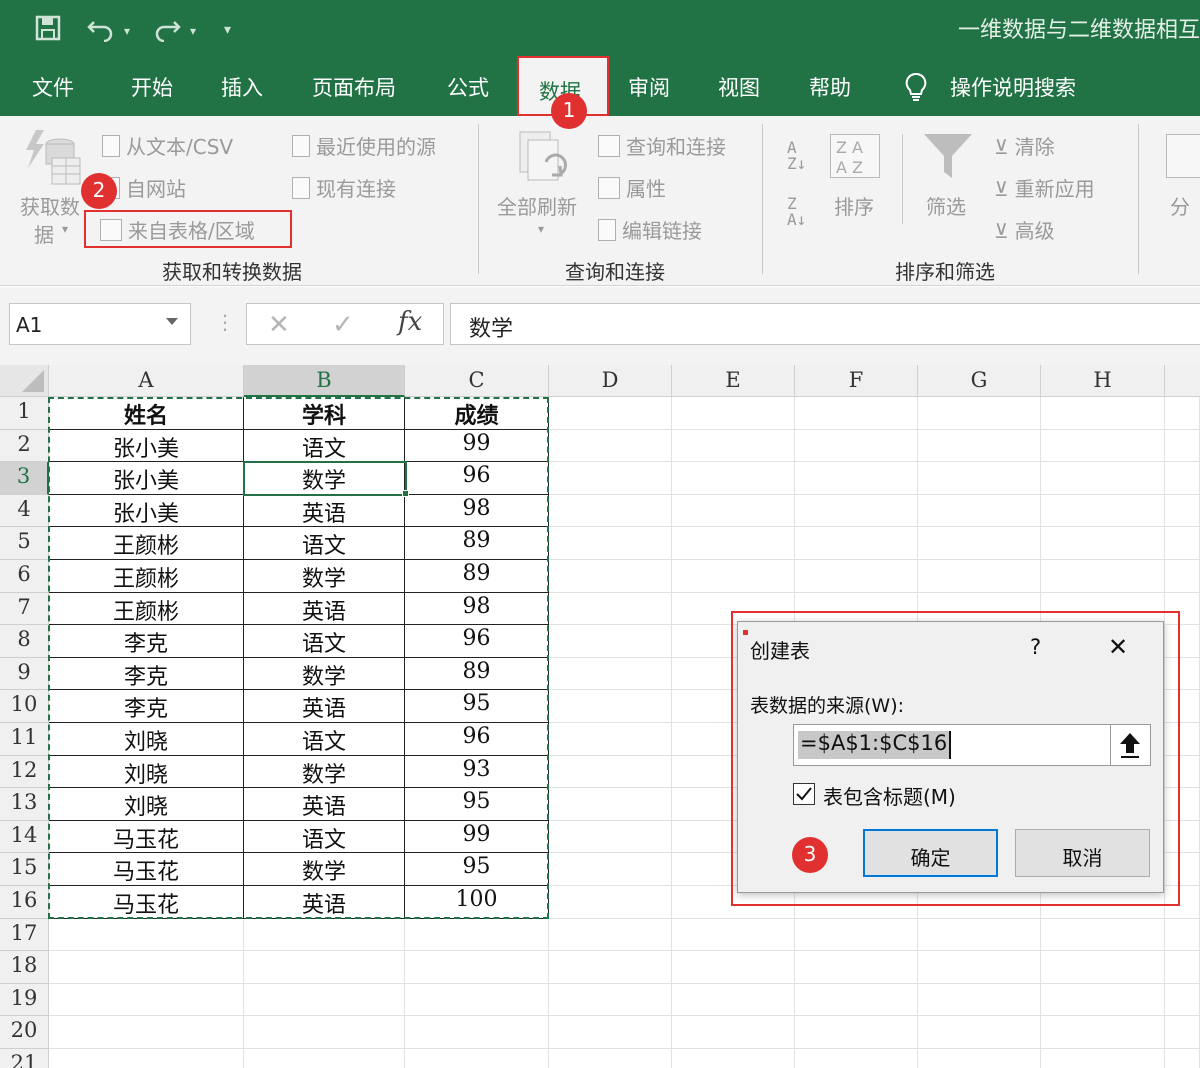 This screenshot has width=1200, height=1068. What do you see at coordinates (24, 804) in the screenshot?
I see `row-header-13: 13` at bounding box center [24, 804].